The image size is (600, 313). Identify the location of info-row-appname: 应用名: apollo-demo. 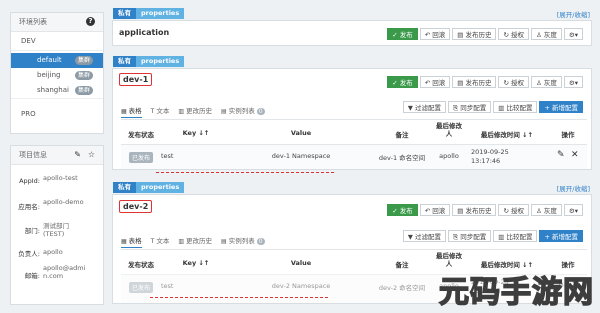
(57, 207).